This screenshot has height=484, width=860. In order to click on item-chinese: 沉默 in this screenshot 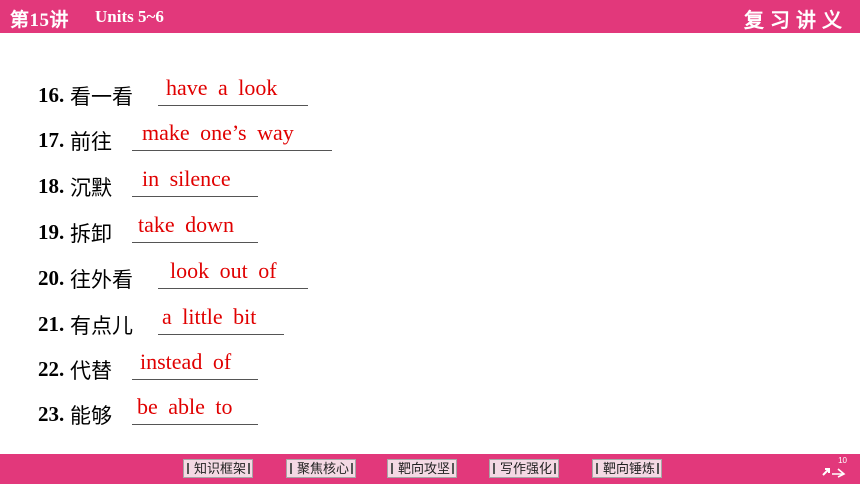, I will do `click(91, 188)`.